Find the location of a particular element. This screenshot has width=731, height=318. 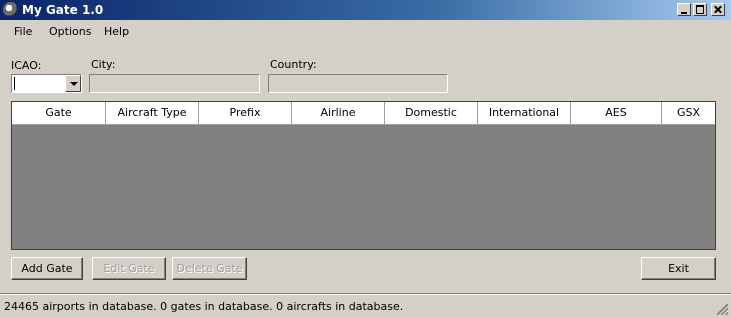

city-field is located at coordinates (174, 83).